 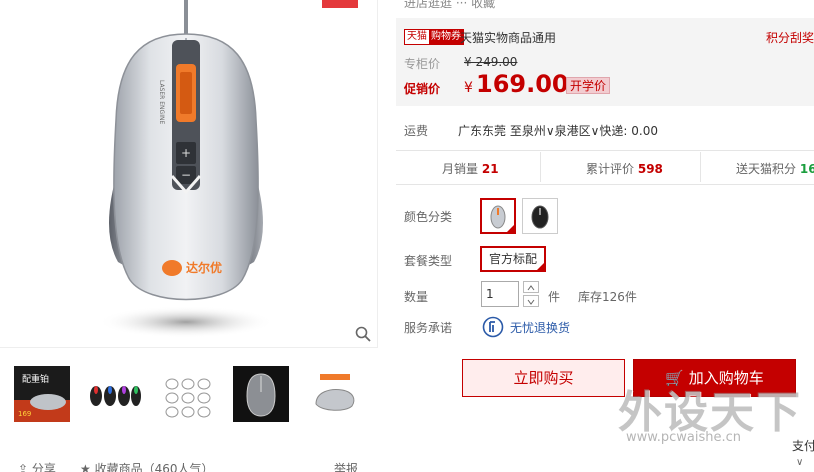 What do you see at coordinates (468, 88) in the screenshot?
I see `currency-symbol: ¥` at bounding box center [468, 88].